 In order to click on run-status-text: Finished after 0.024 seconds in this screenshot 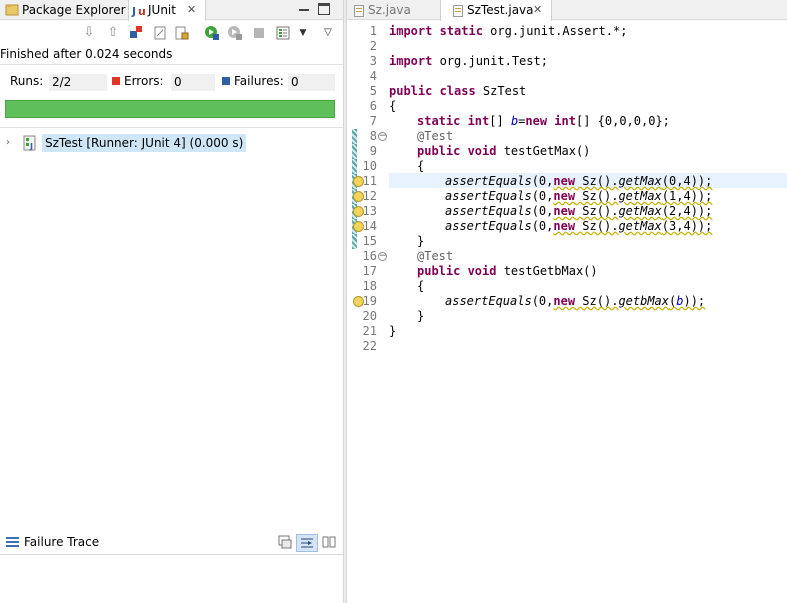, I will do `click(86, 54)`.